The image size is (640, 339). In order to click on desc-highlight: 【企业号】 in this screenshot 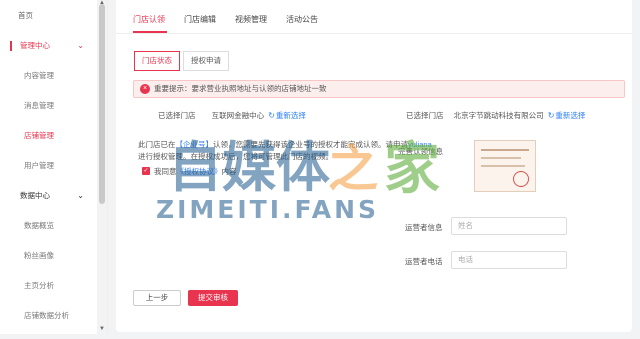, I will do `click(194, 144)`.